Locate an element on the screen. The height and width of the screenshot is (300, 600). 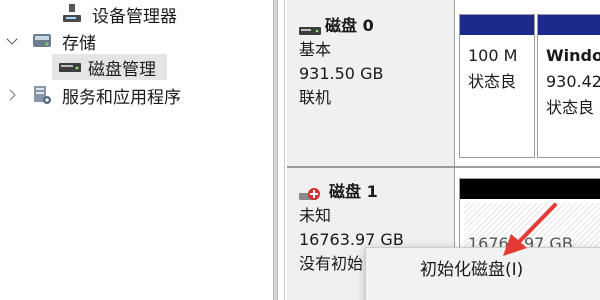
disk-0-partition-1: 100 M 状态良 is located at coordinates (497, 86).